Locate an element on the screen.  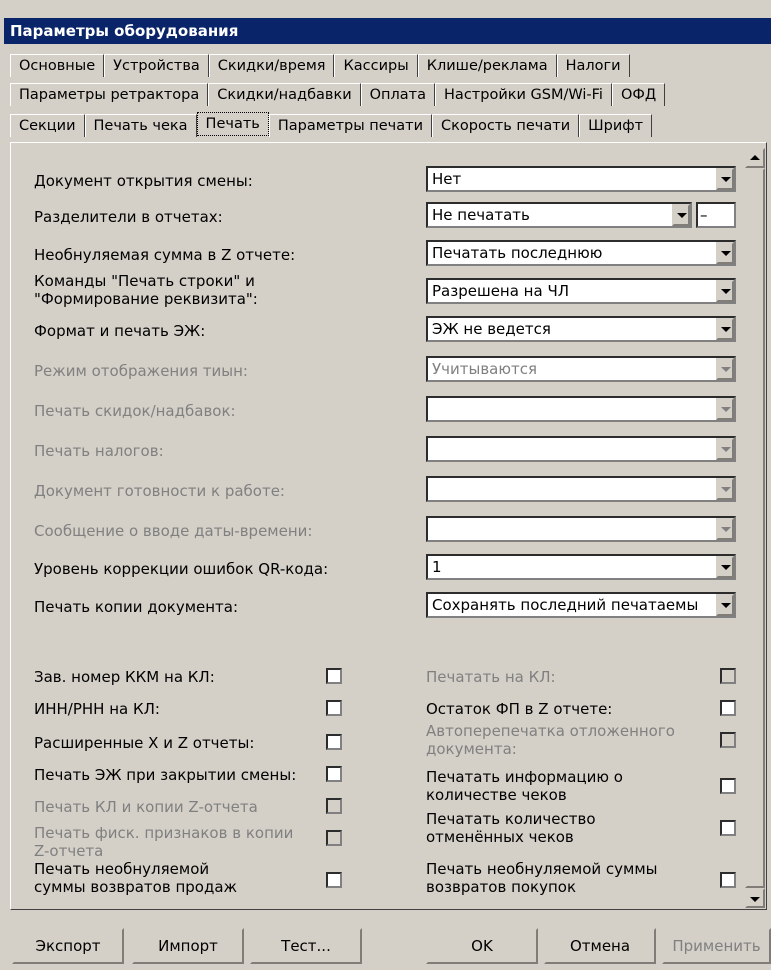
commands-select: Разрешена на ЧЛ is located at coordinates (581, 291).